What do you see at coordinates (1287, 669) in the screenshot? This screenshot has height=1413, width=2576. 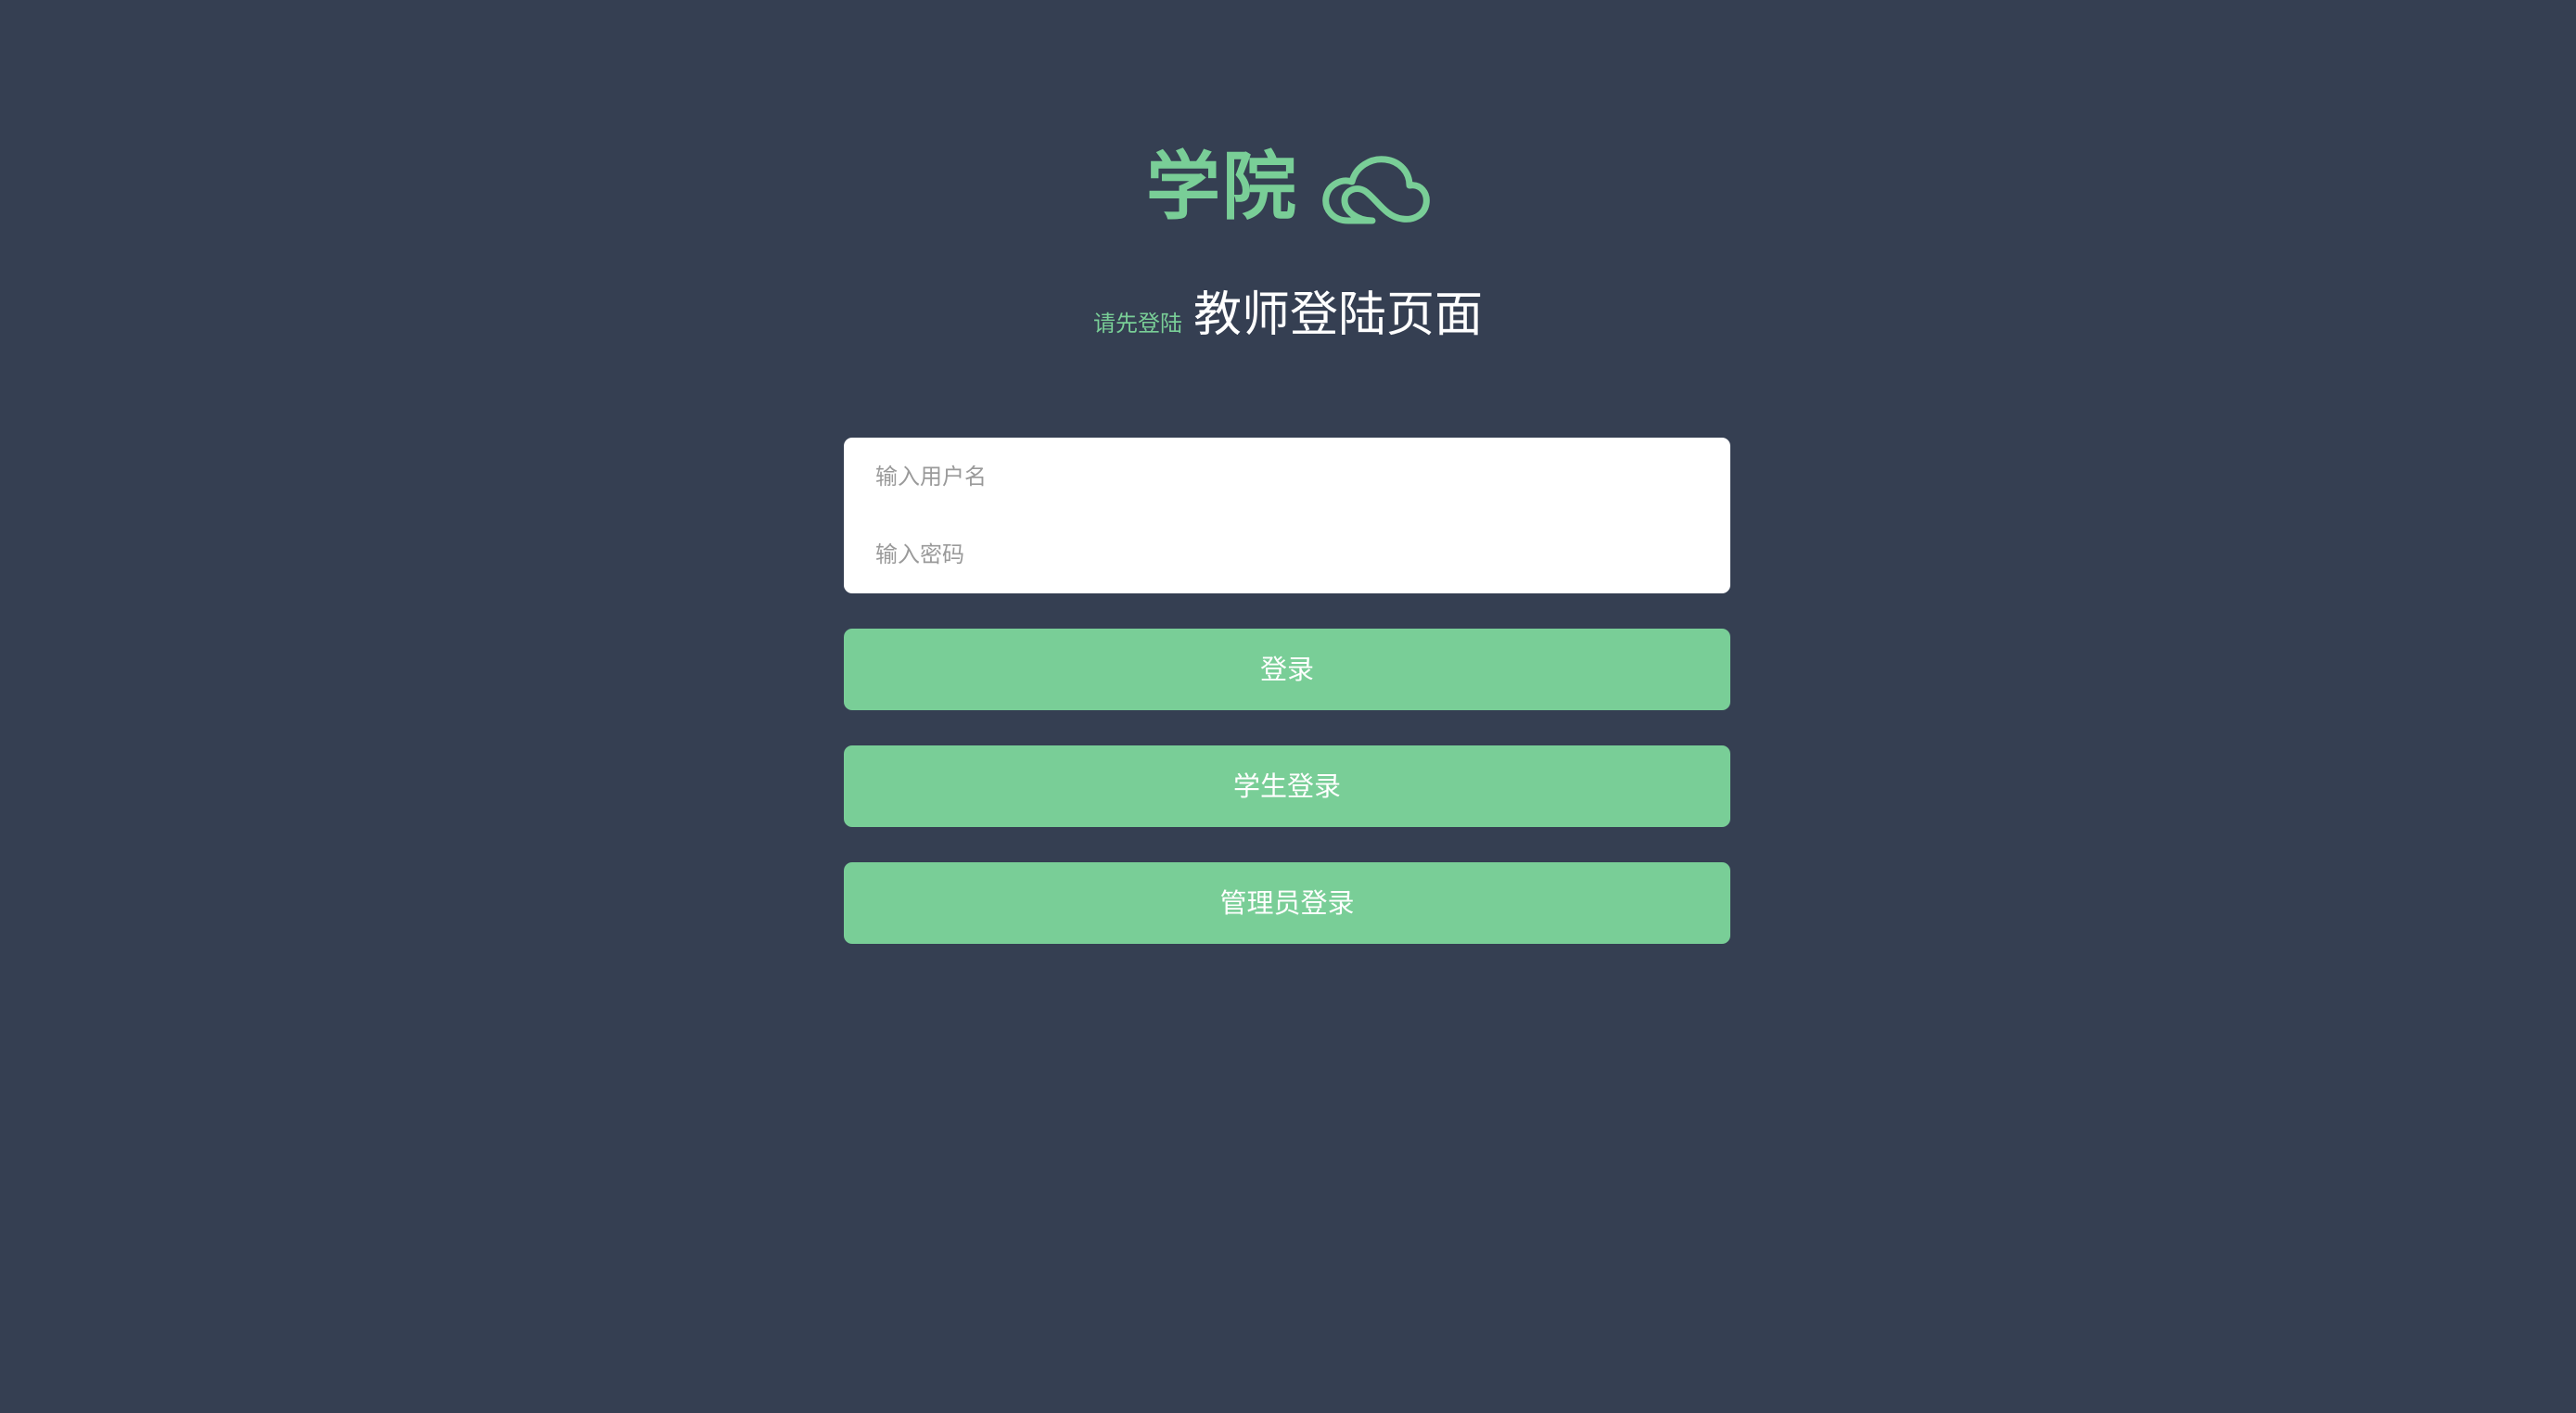 I see `login-button: 登录` at bounding box center [1287, 669].